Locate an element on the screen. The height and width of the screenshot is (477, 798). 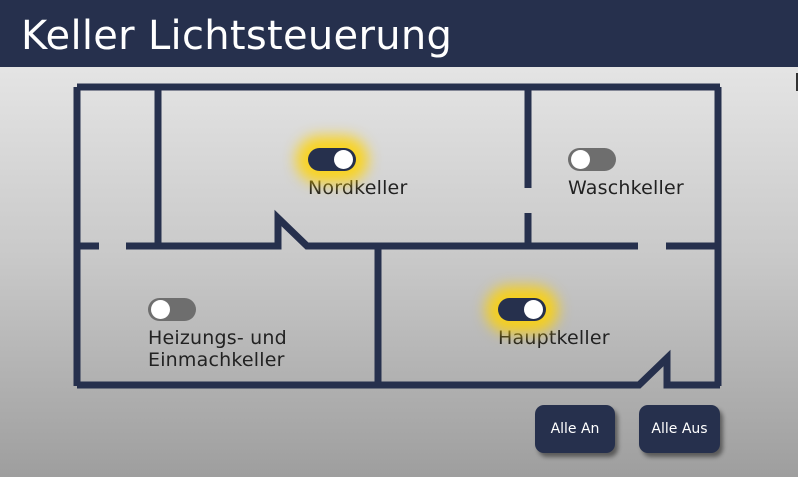
room-label-waschkeller: Waschkeller is located at coordinates (626, 188).